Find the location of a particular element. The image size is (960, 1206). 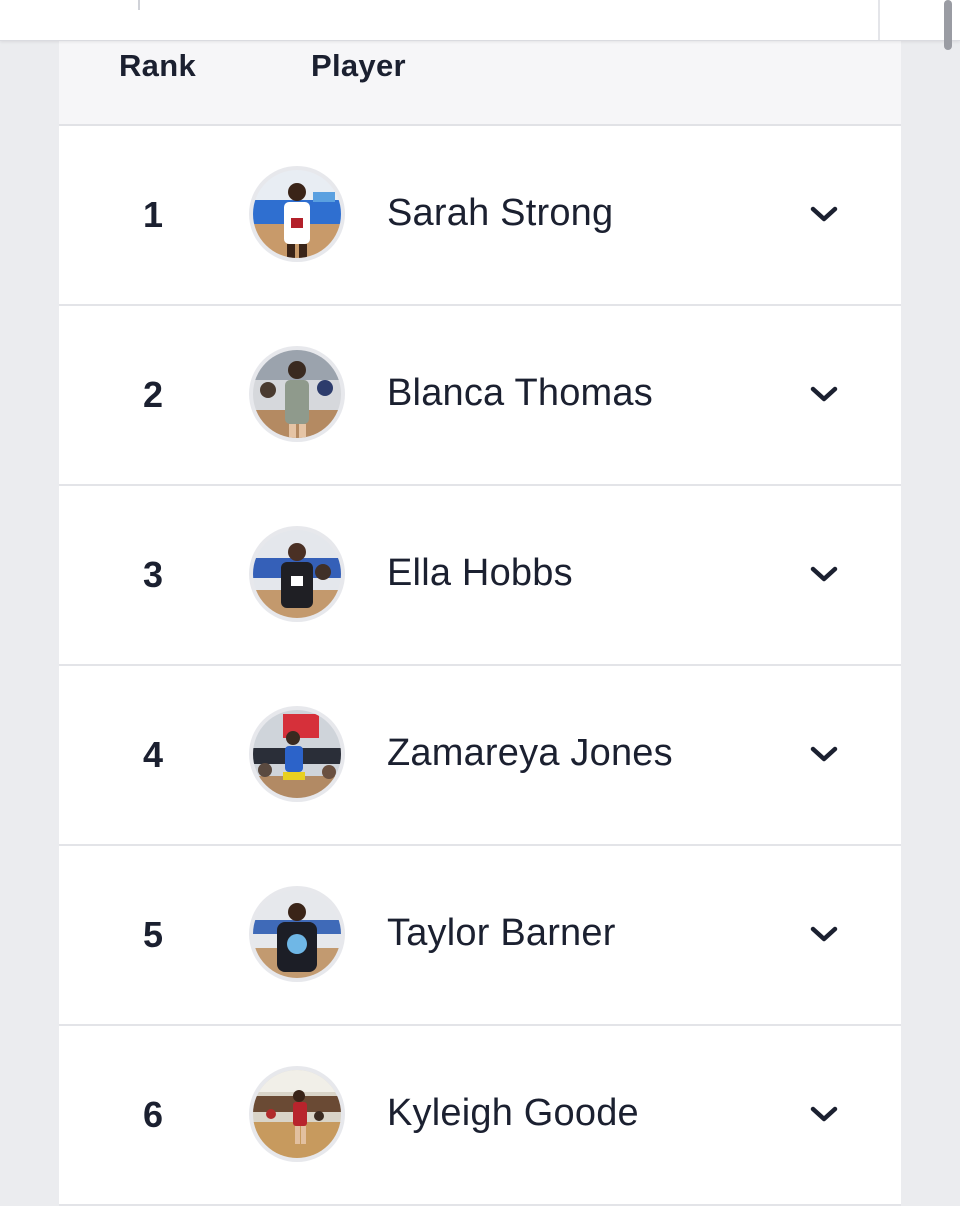

rank-number: 2 is located at coordinates (153, 394).